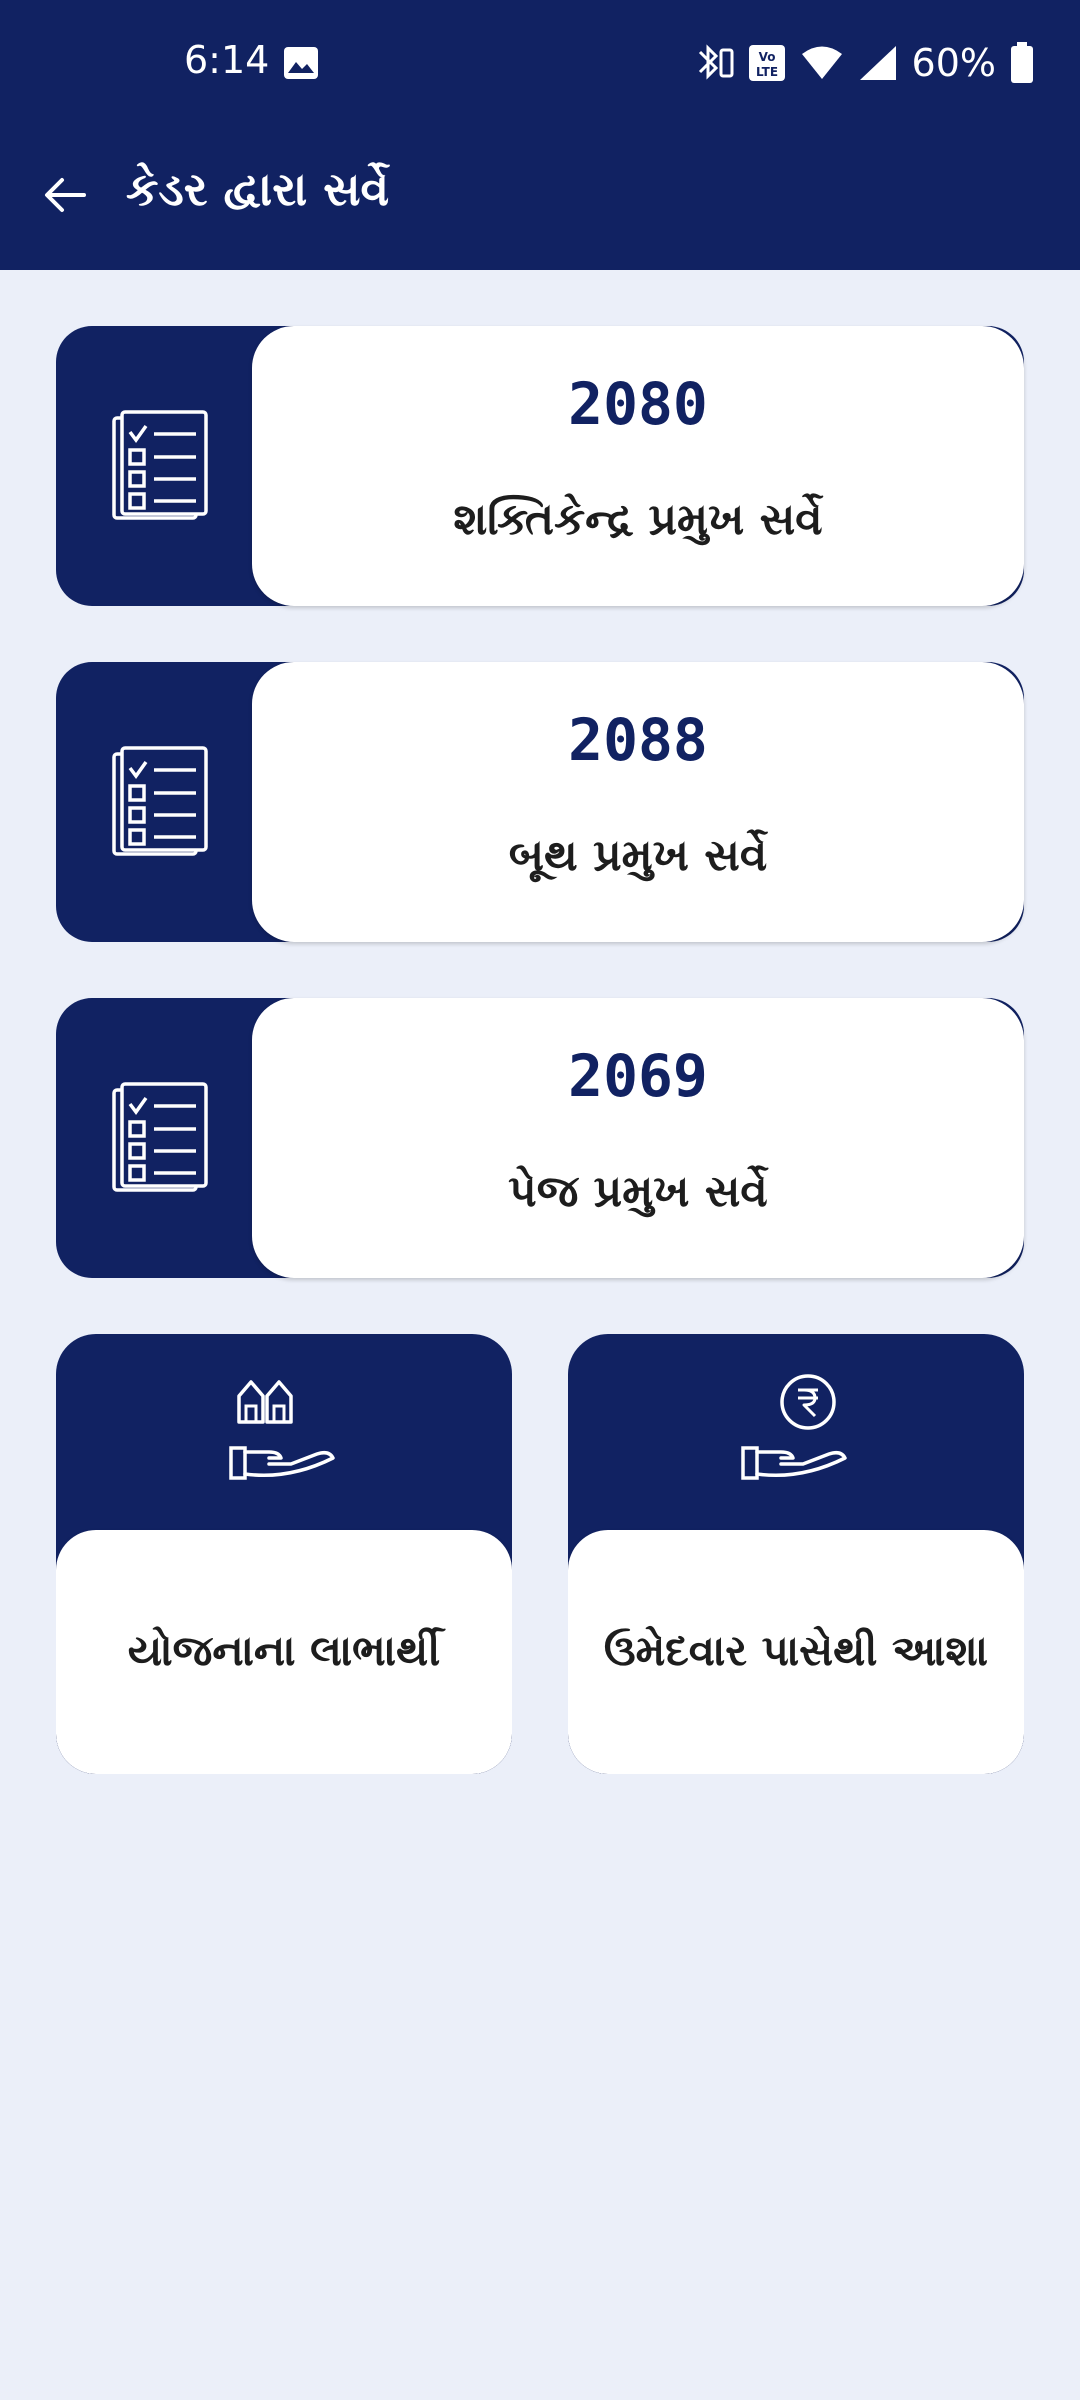  I want to click on survey-card-booth: 2088 બૂથ પ્રમુખ સર્વે, so click(540, 802).